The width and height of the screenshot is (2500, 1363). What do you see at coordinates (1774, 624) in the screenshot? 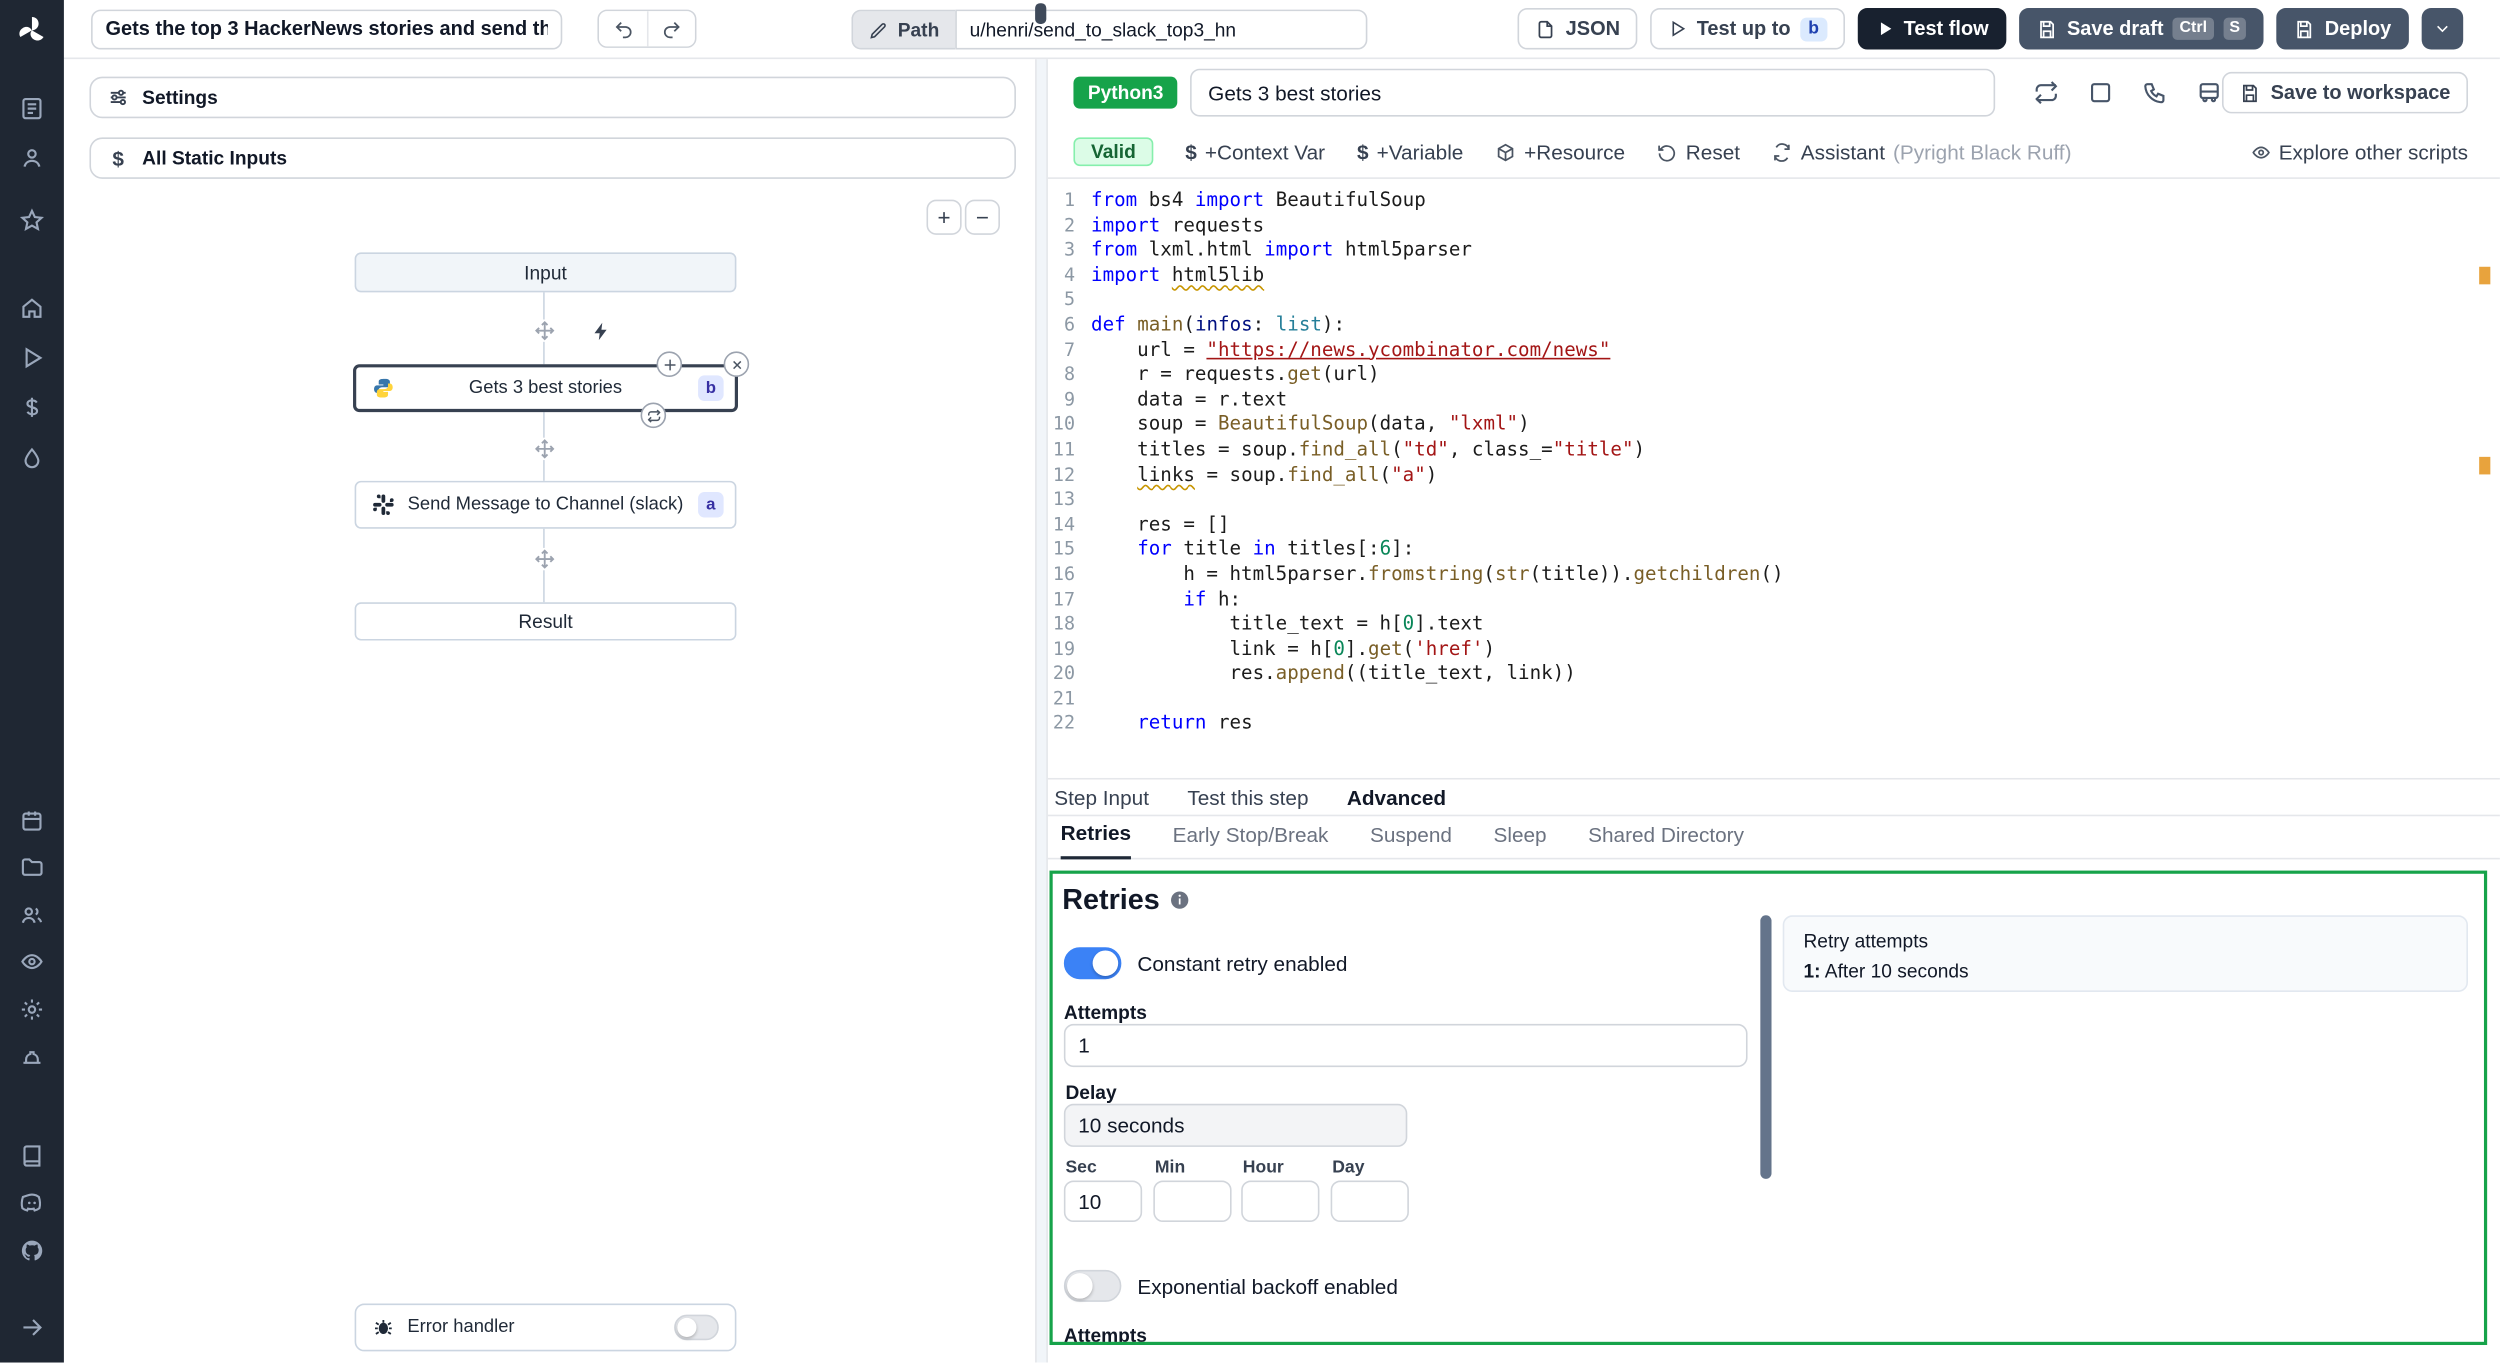
I see `code-line: 18 title_text = h[0].text` at bounding box center [1774, 624].